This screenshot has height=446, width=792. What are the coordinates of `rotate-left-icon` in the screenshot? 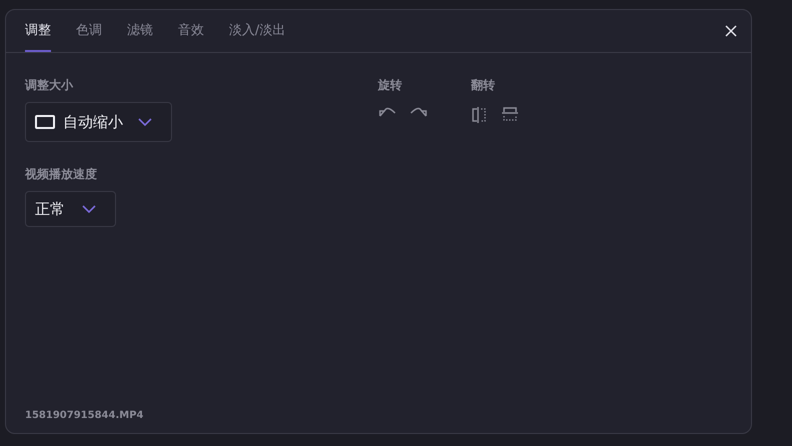 It's located at (387, 112).